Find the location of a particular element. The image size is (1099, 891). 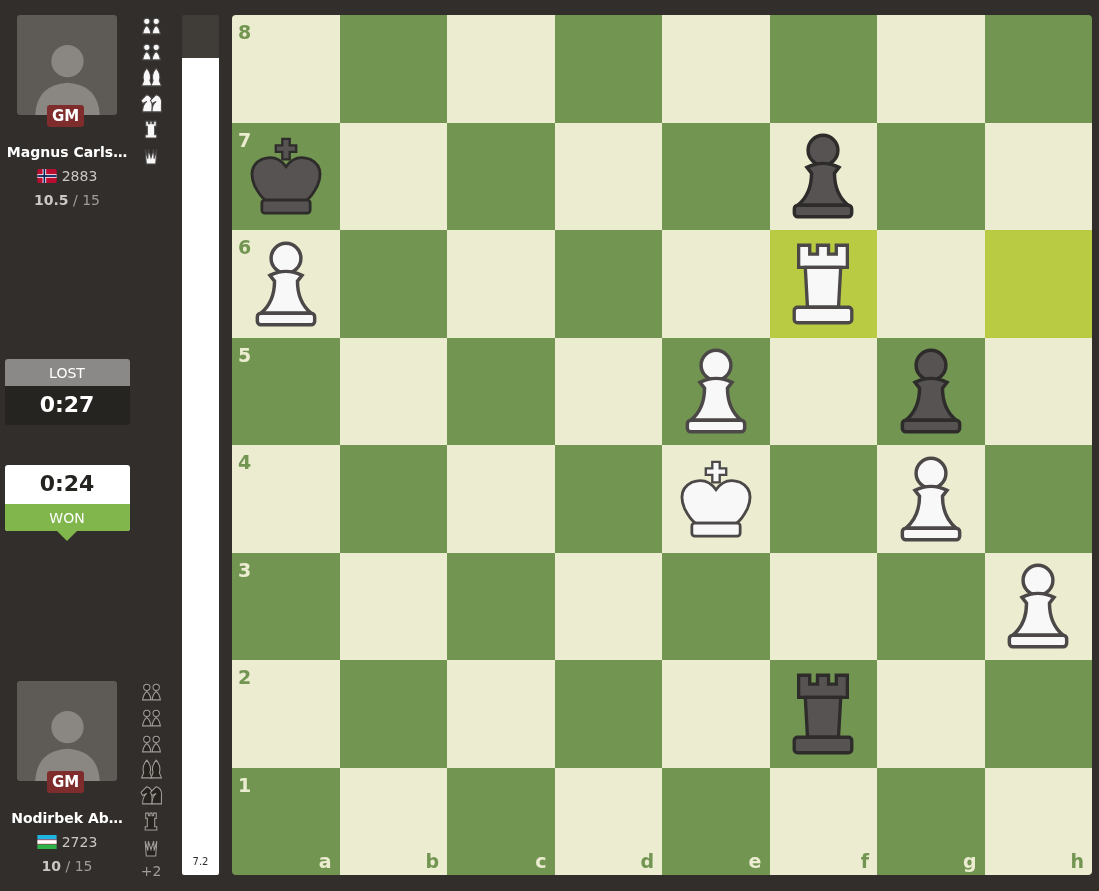

result-label: LOST is located at coordinates (67, 372).